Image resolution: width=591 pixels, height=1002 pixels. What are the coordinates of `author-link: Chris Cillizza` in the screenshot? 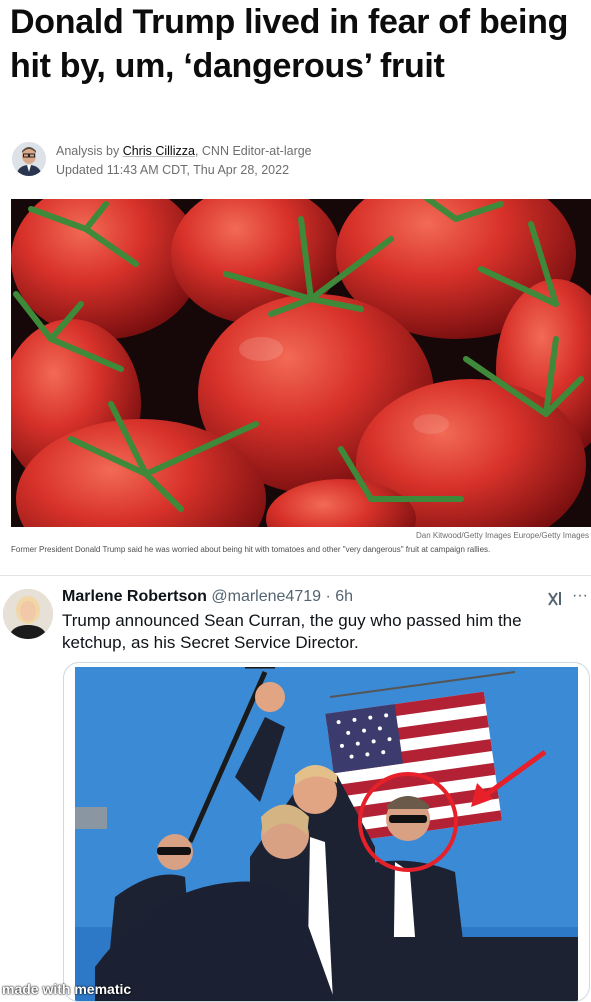 It's located at (159, 151).